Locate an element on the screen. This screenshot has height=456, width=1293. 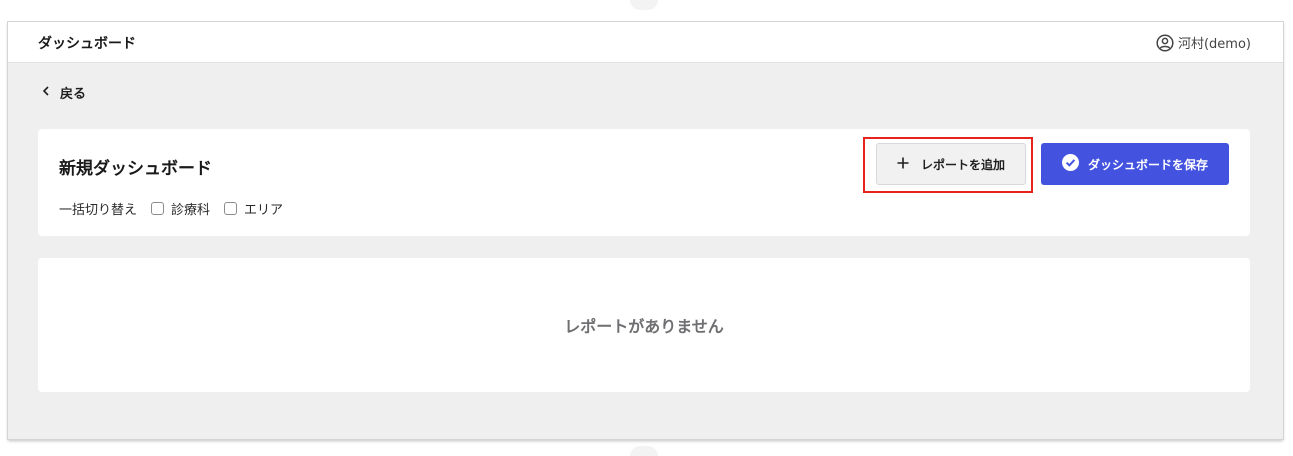
bulk-toggle-row: 一括切り替え 診療科 エリア is located at coordinates (178, 208).